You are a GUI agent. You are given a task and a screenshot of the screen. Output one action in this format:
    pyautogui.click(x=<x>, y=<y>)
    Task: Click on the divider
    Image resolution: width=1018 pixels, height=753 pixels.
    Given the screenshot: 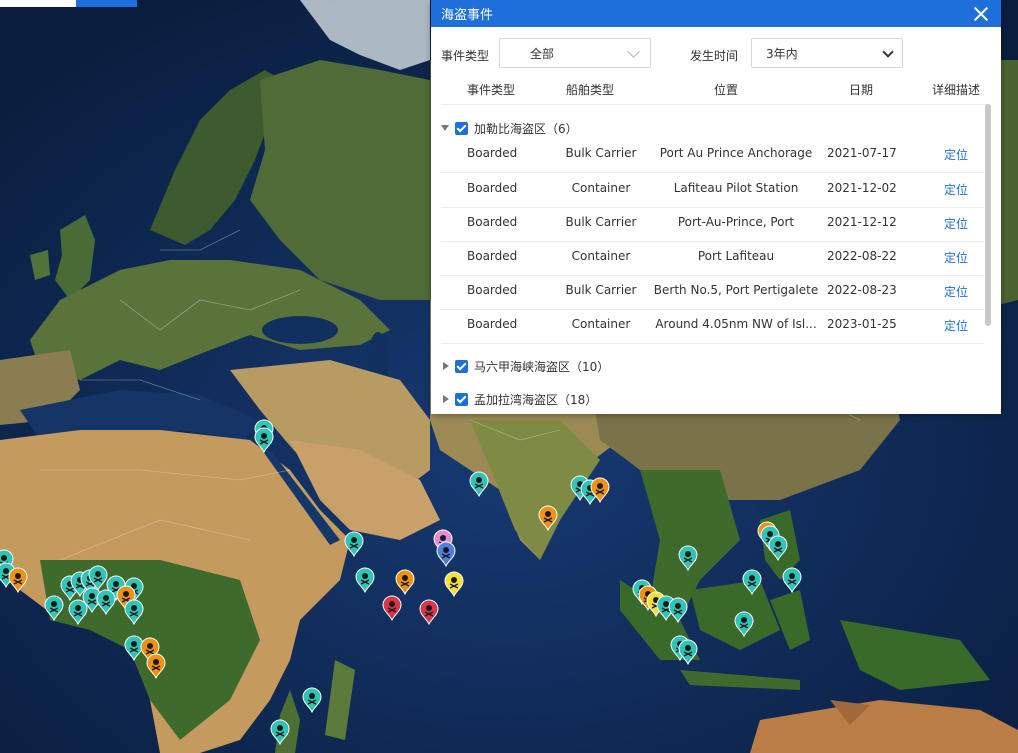 What is the action you would take?
    pyautogui.click(x=714, y=104)
    